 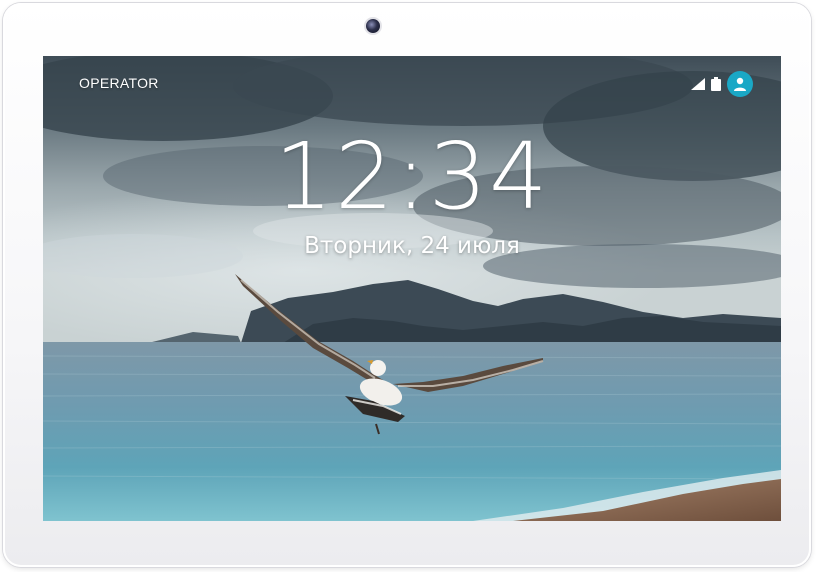 I want to click on lock-screen-date: Вторник, 24 июля, so click(x=412, y=246).